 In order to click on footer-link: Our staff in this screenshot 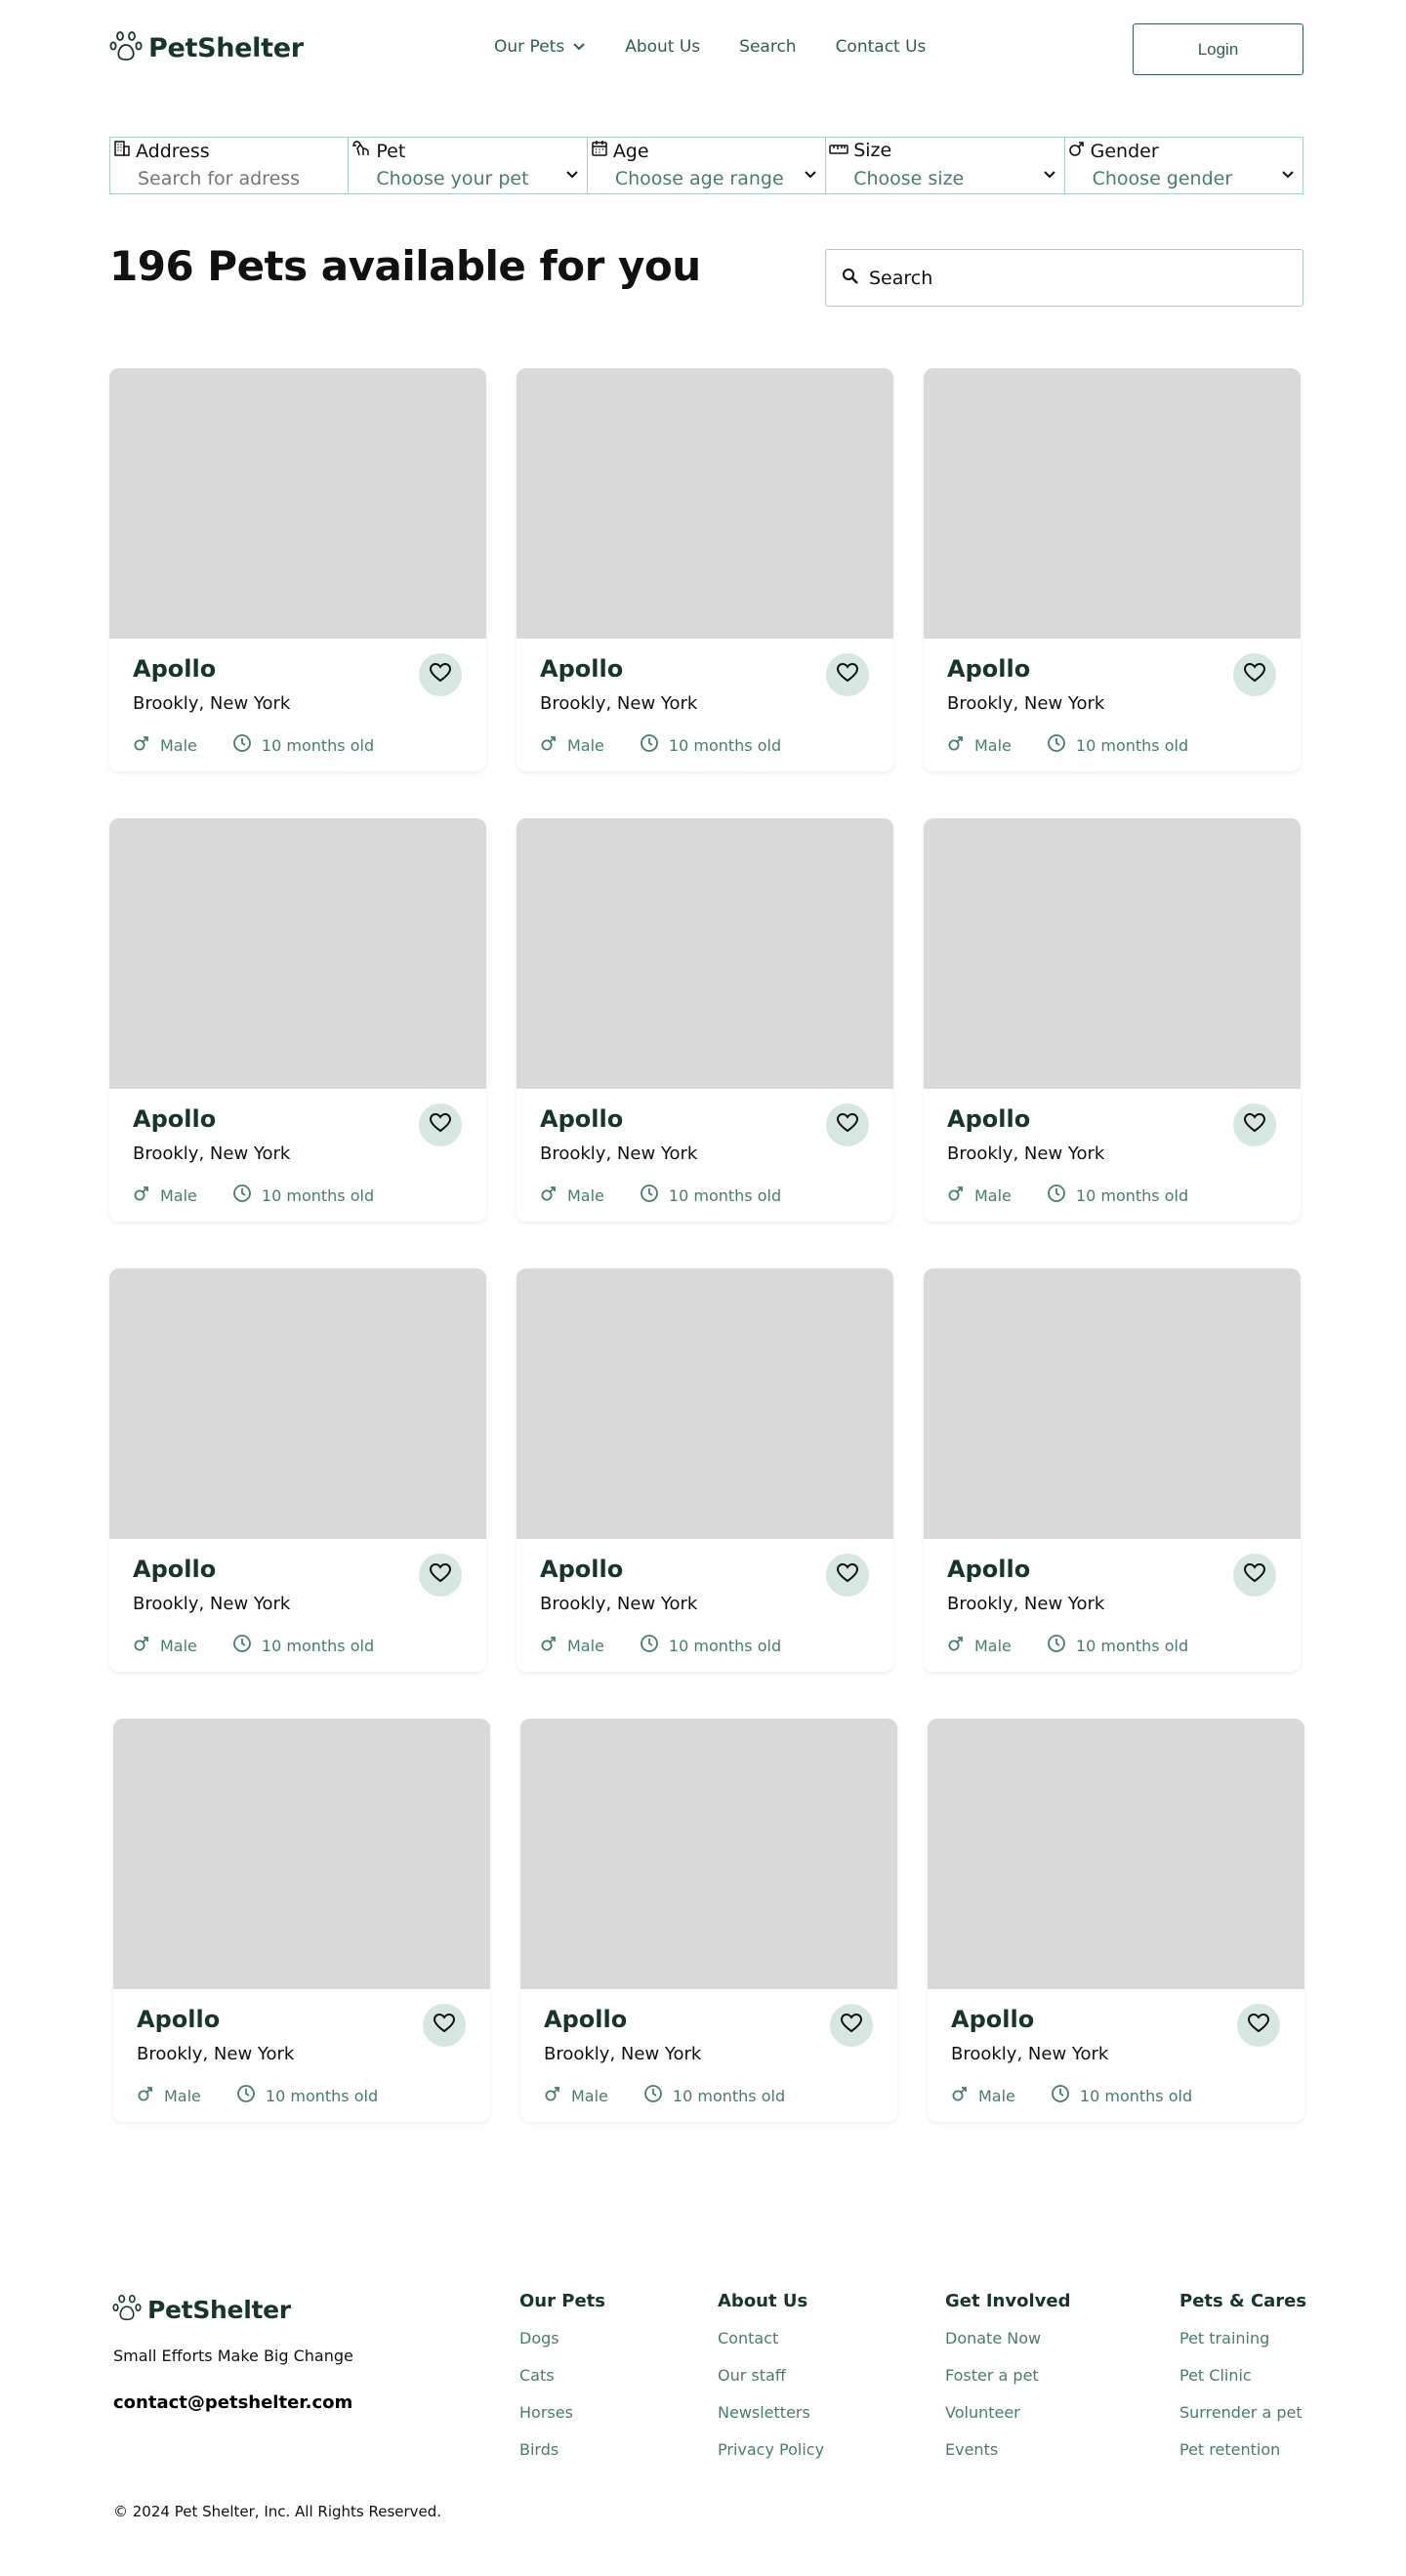, I will do `click(771, 2384)`.